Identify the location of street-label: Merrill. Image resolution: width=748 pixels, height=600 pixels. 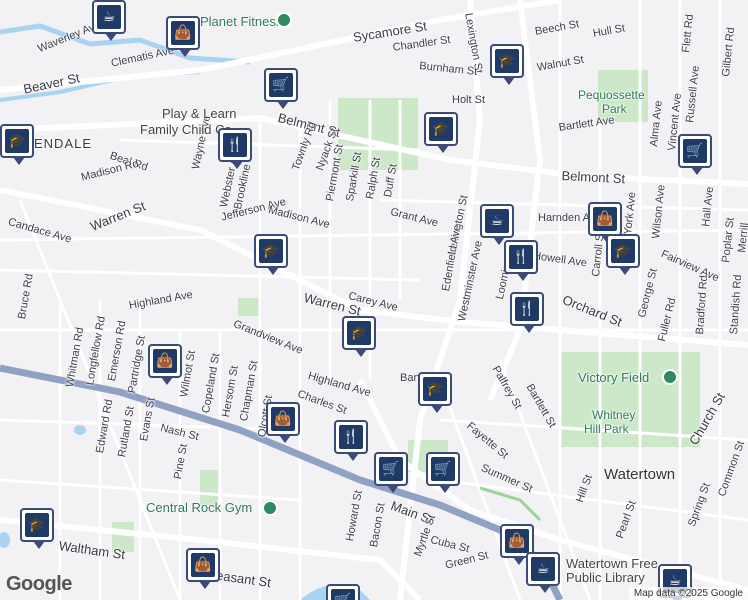
(742, 238).